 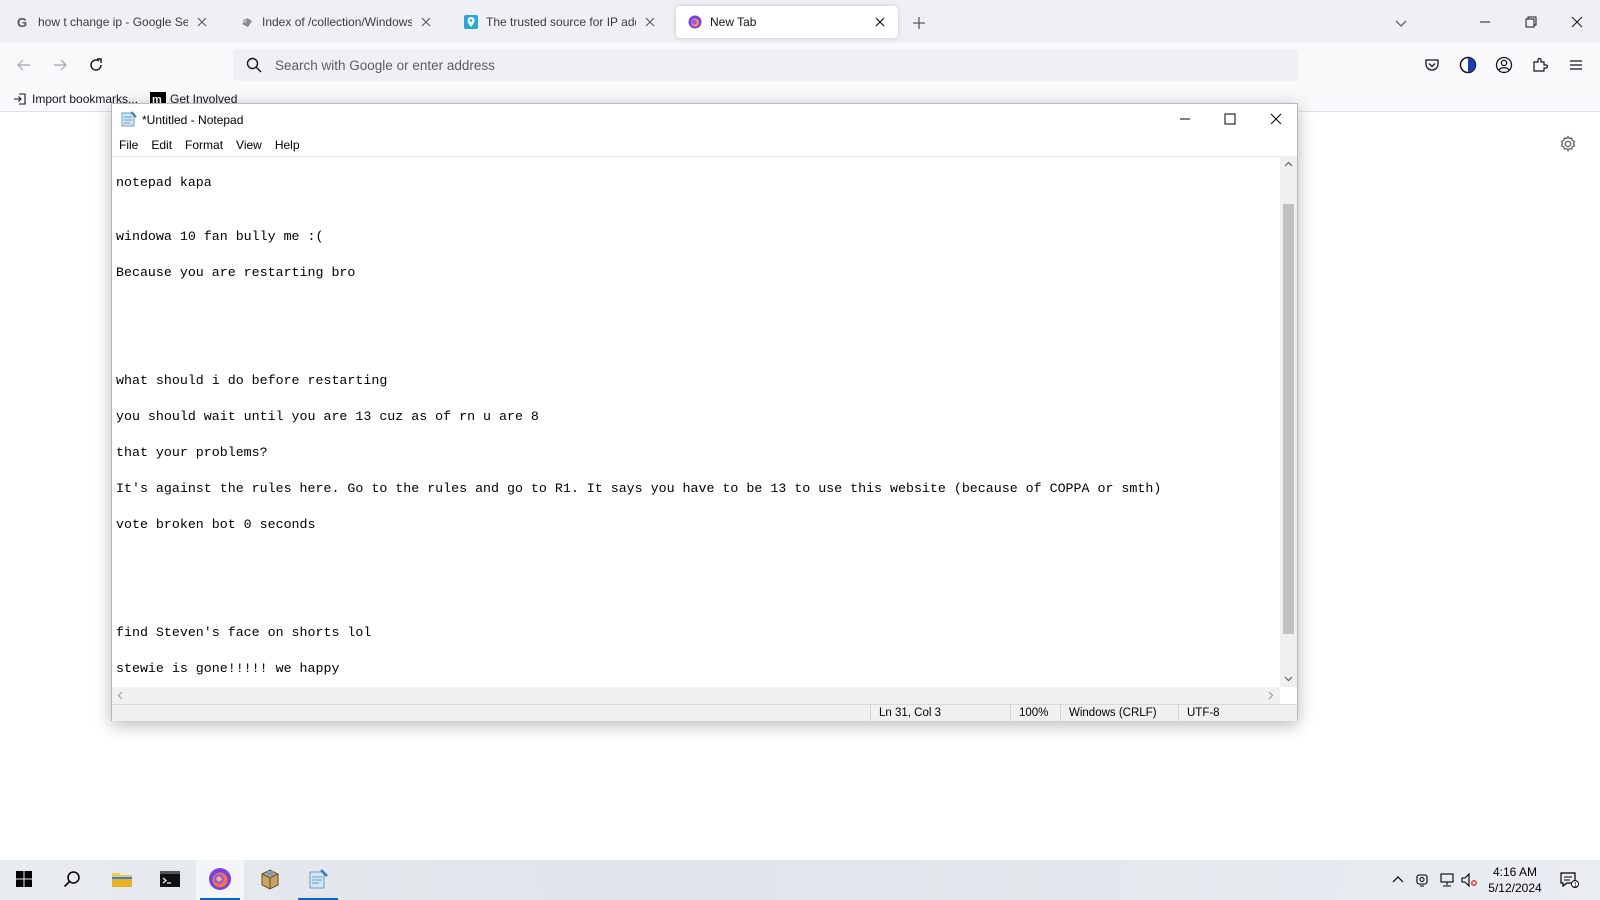 I want to click on tab-title: The trusted source for IP address, so click(x=561, y=22).